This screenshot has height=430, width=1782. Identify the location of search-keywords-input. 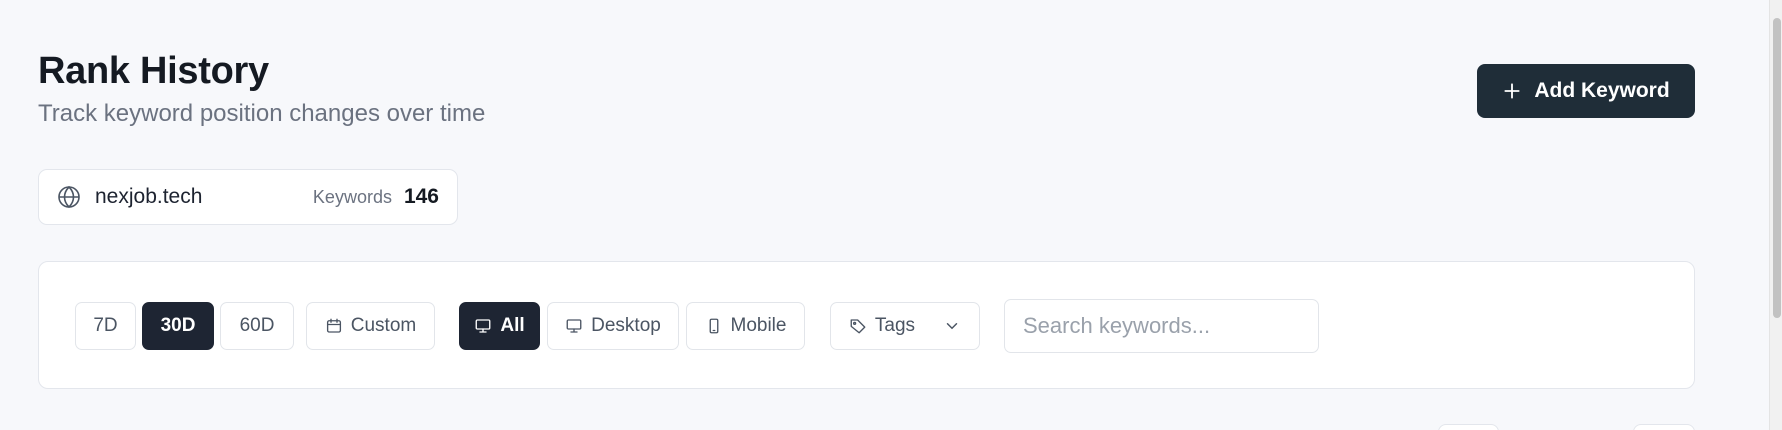
(1161, 326).